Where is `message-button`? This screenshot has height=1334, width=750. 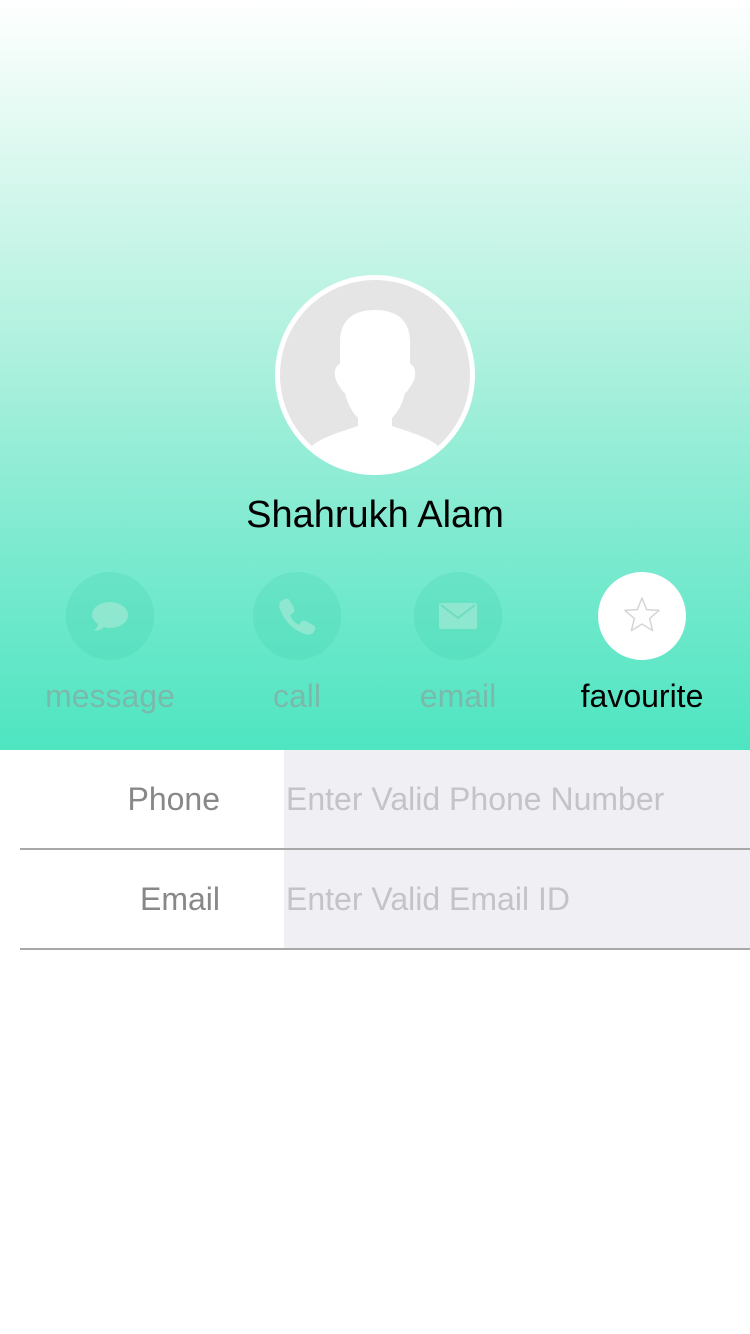
message-button is located at coordinates (110, 616).